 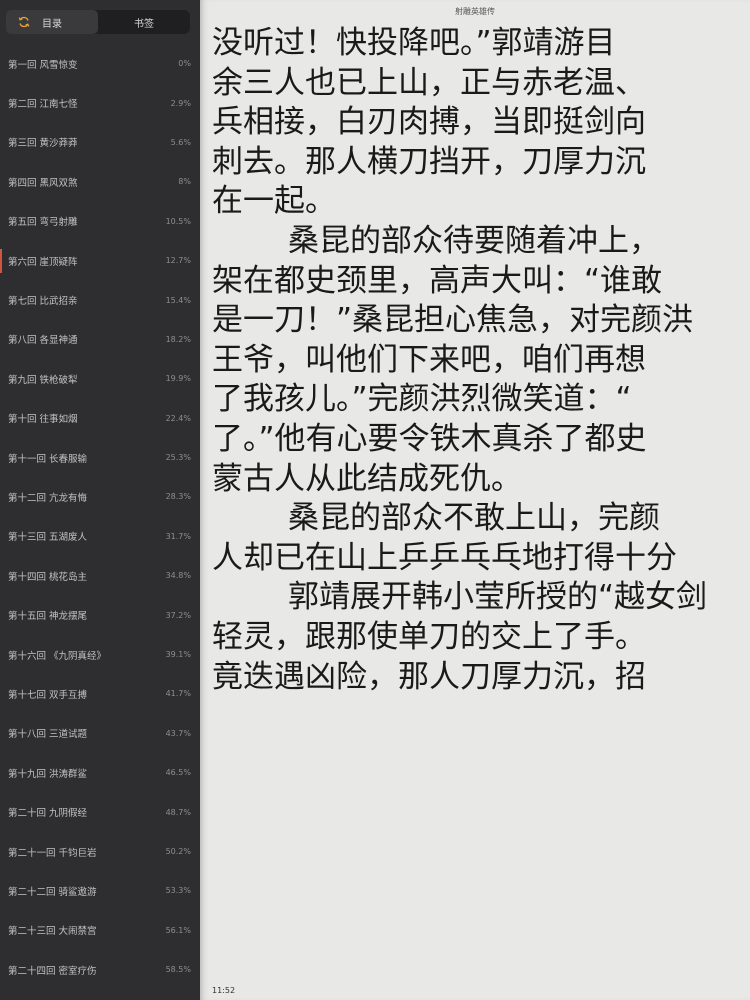 I want to click on text-line: 蒙古人从此结成死仇。, so click(x=367, y=478).